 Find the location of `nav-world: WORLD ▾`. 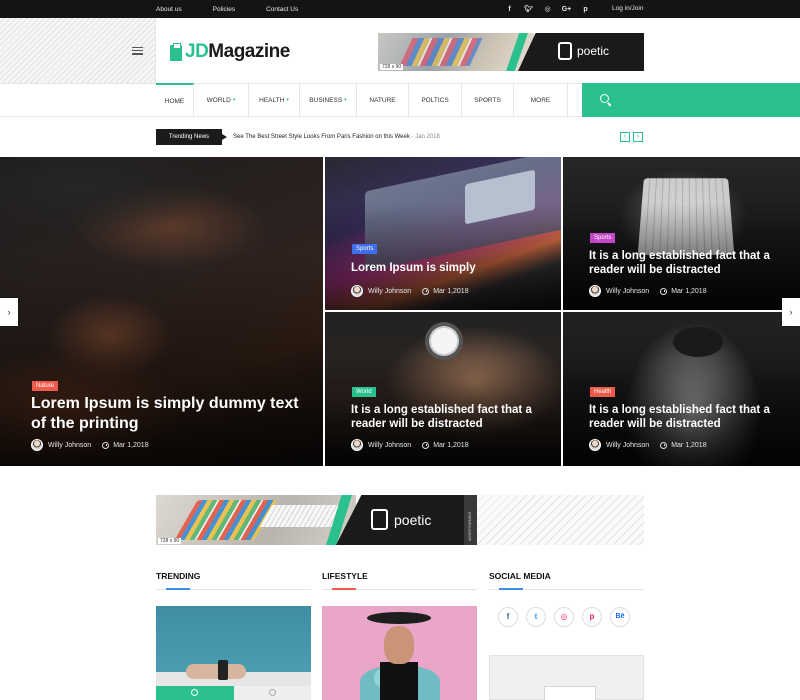

nav-world: WORLD ▾ is located at coordinates (221, 100).